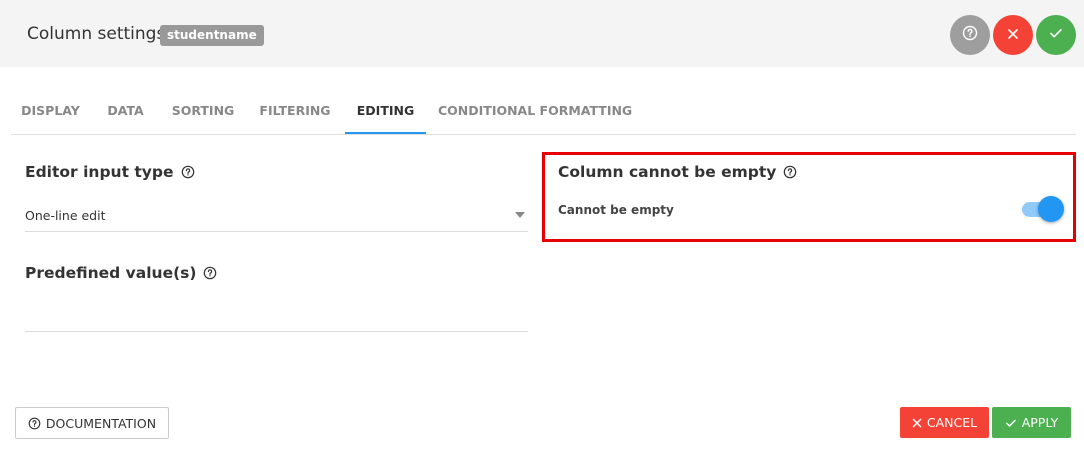  What do you see at coordinates (50, 112) in the screenshot?
I see `tab-display: DISPLAY` at bounding box center [50, 112].